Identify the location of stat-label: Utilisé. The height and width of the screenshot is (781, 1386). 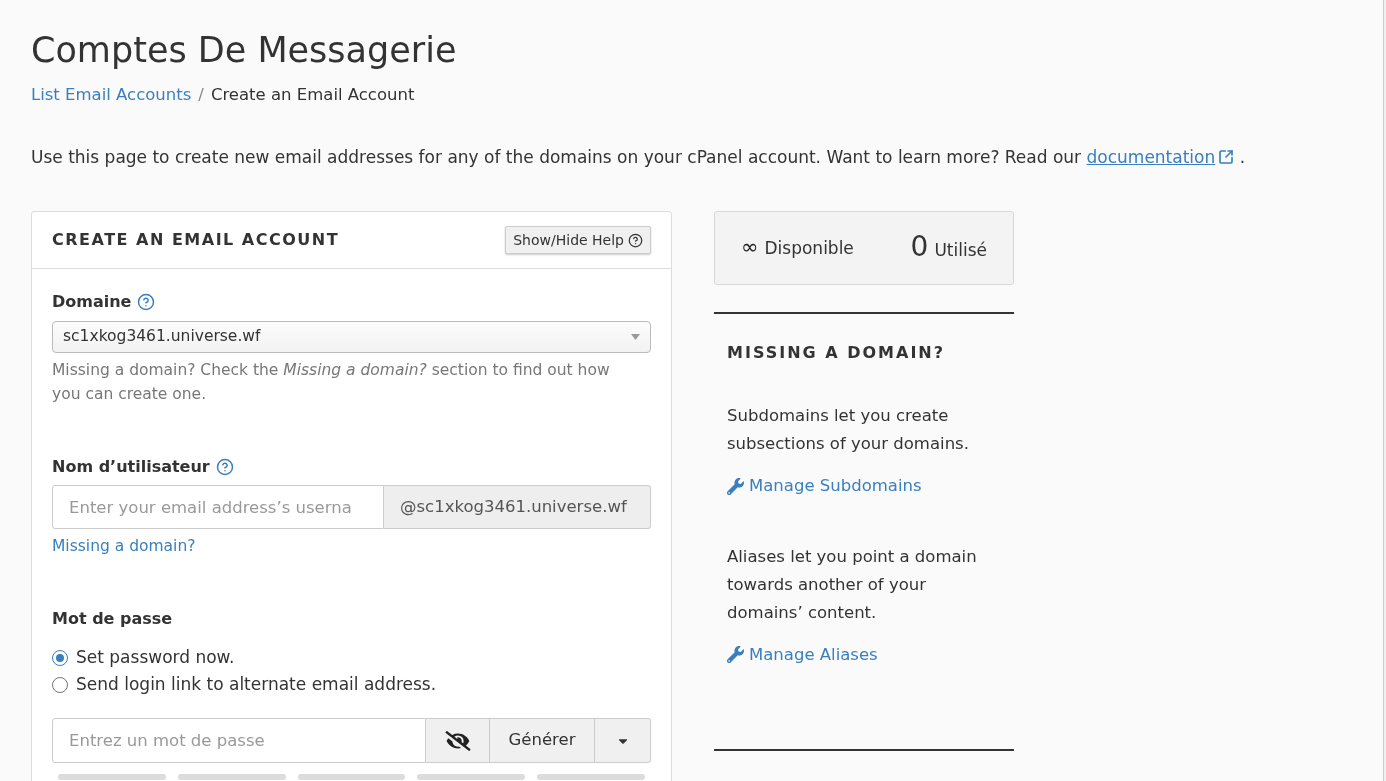
(960, 251).